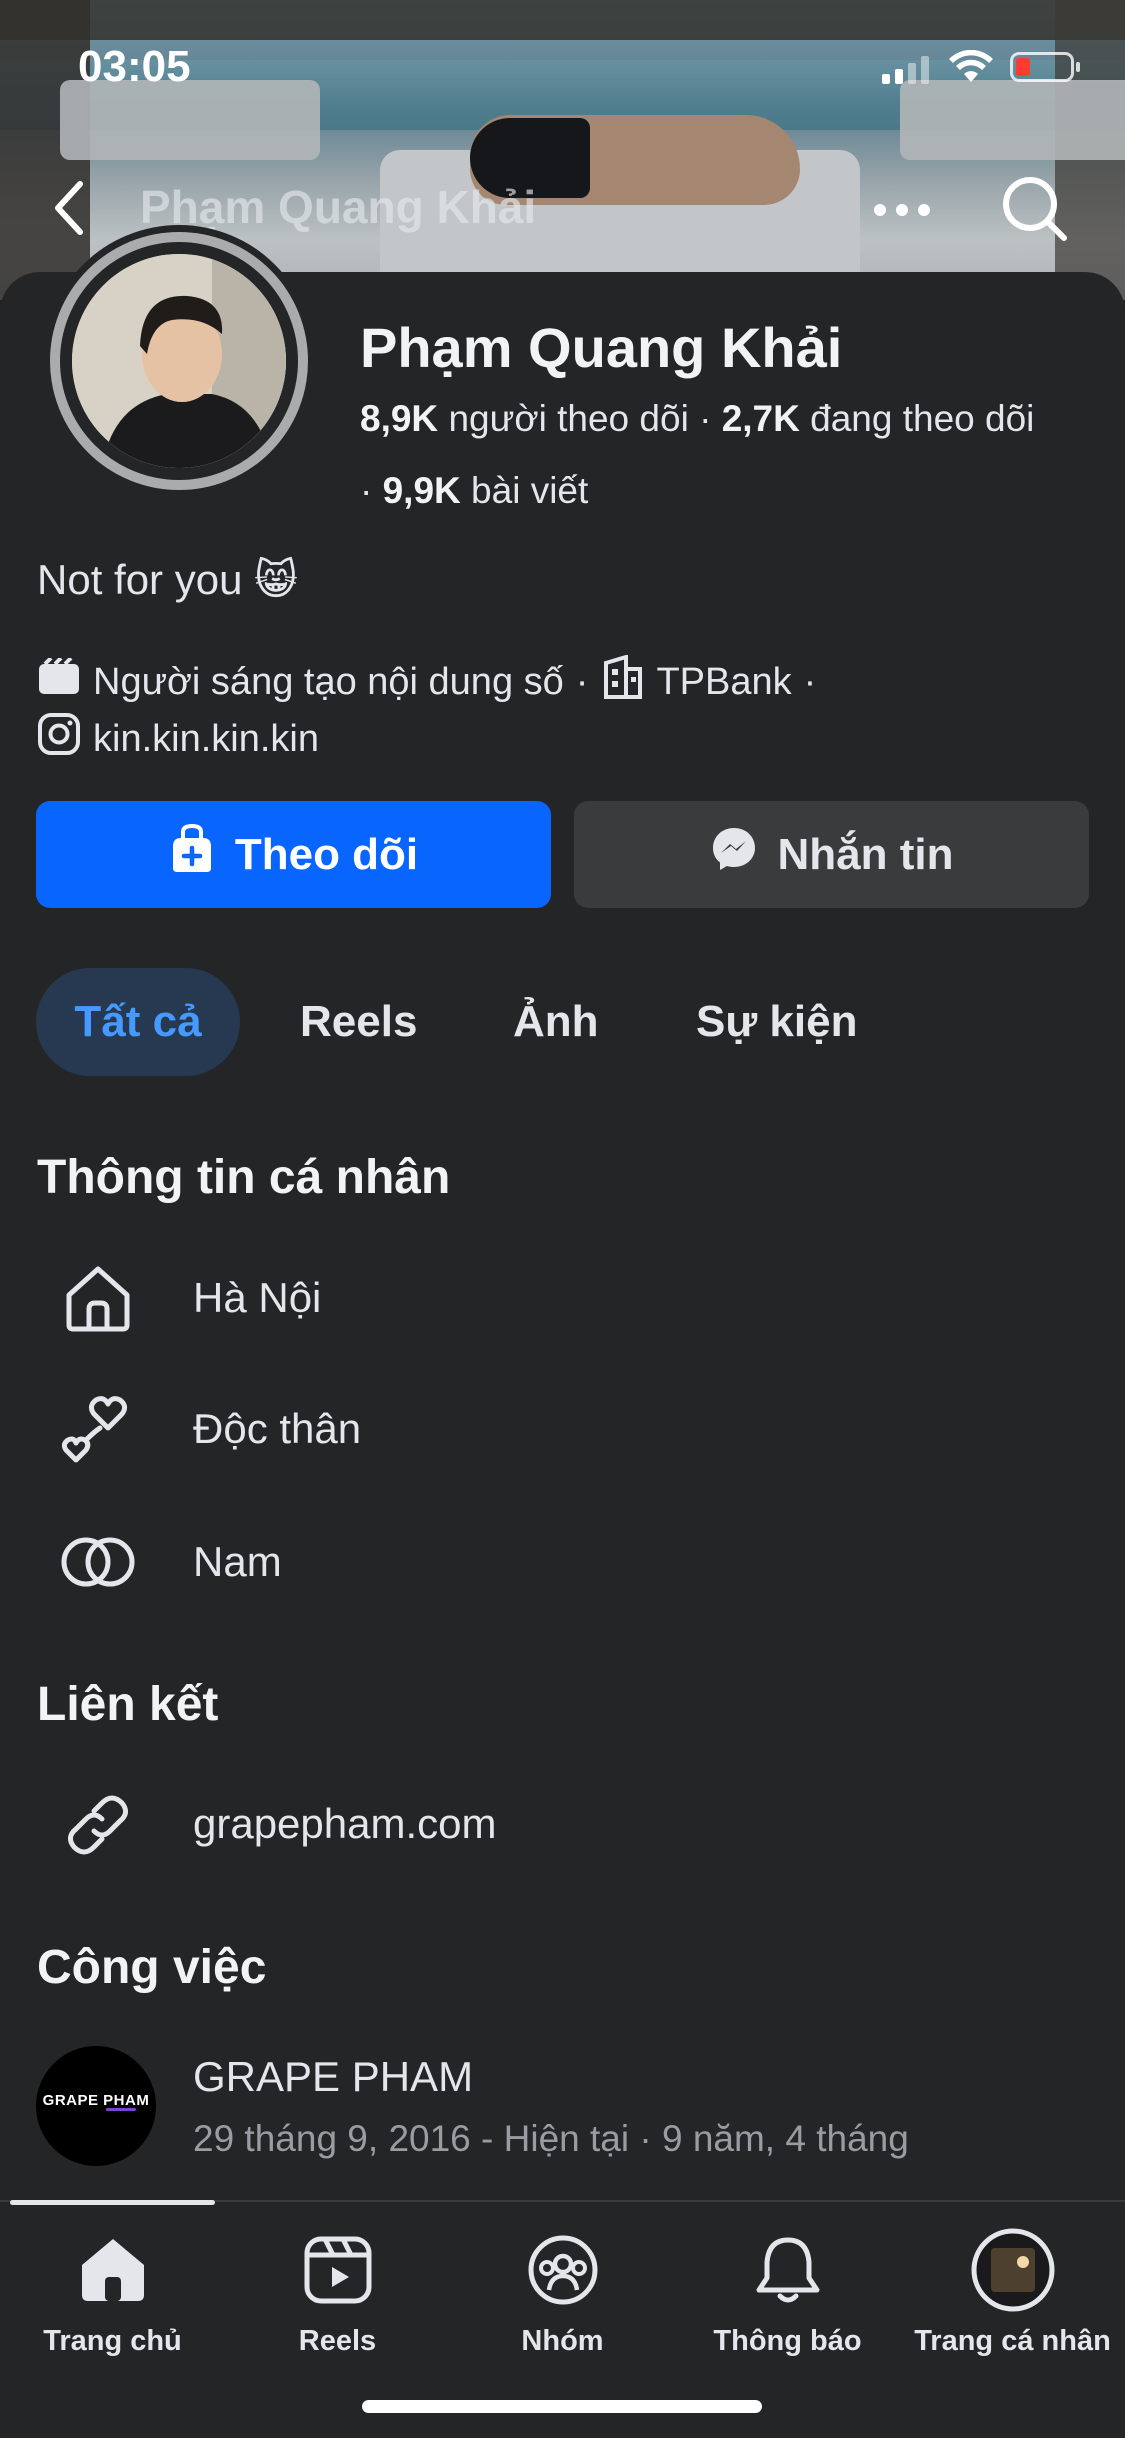 This screenshot has height=2438, width=1125. What do you see at coordinates (568, 418) in the screenshot?
I see `followers-label: người theo dõi` at bounding box center [568, 418].